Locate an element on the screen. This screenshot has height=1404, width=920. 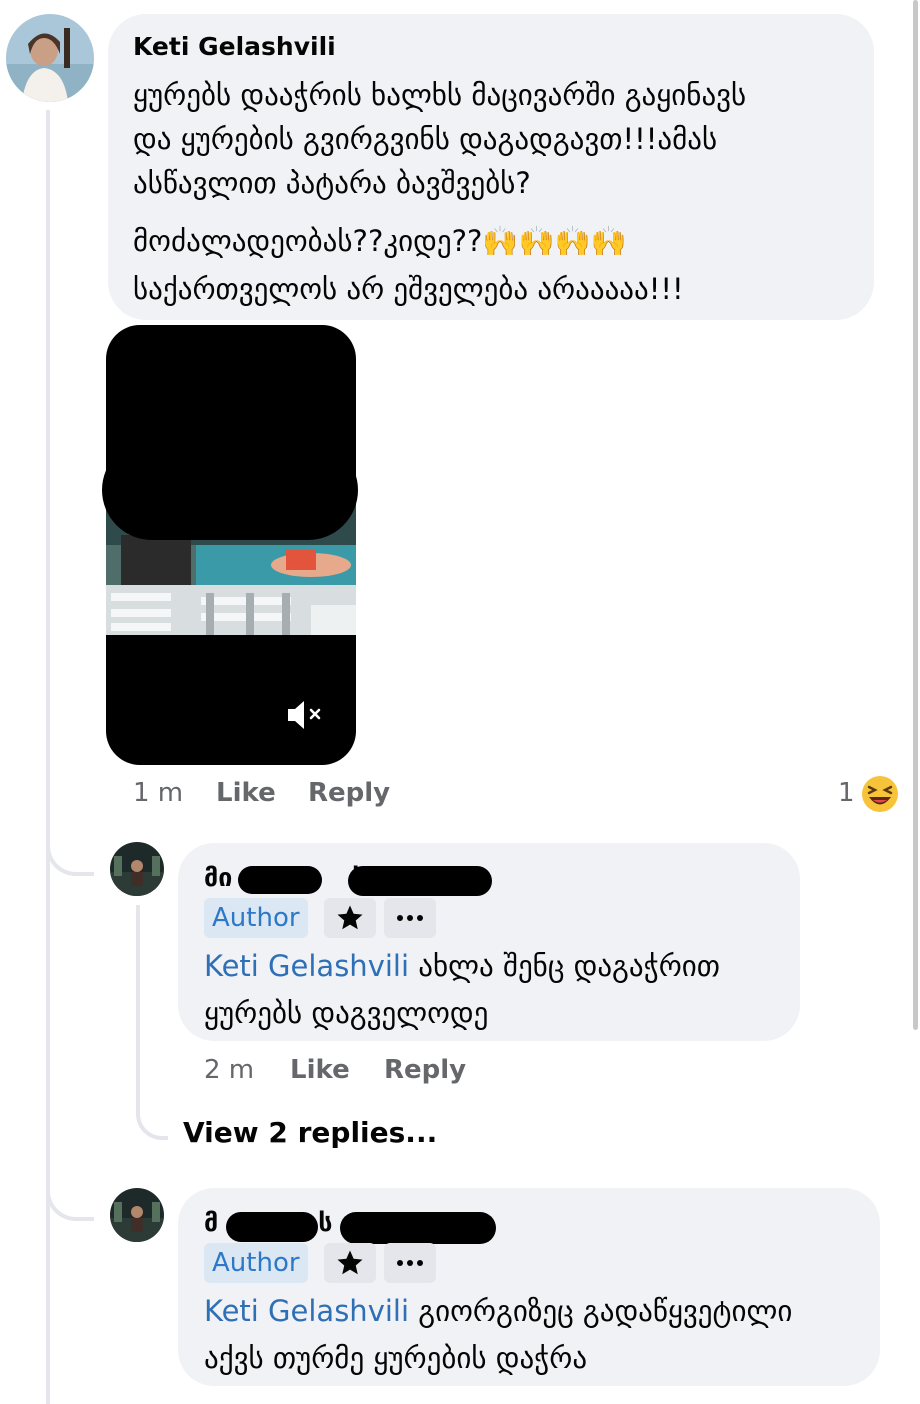
comment-line-4-text: მოძალადეობას??კიდე?? is located at coordinates (308, 241).